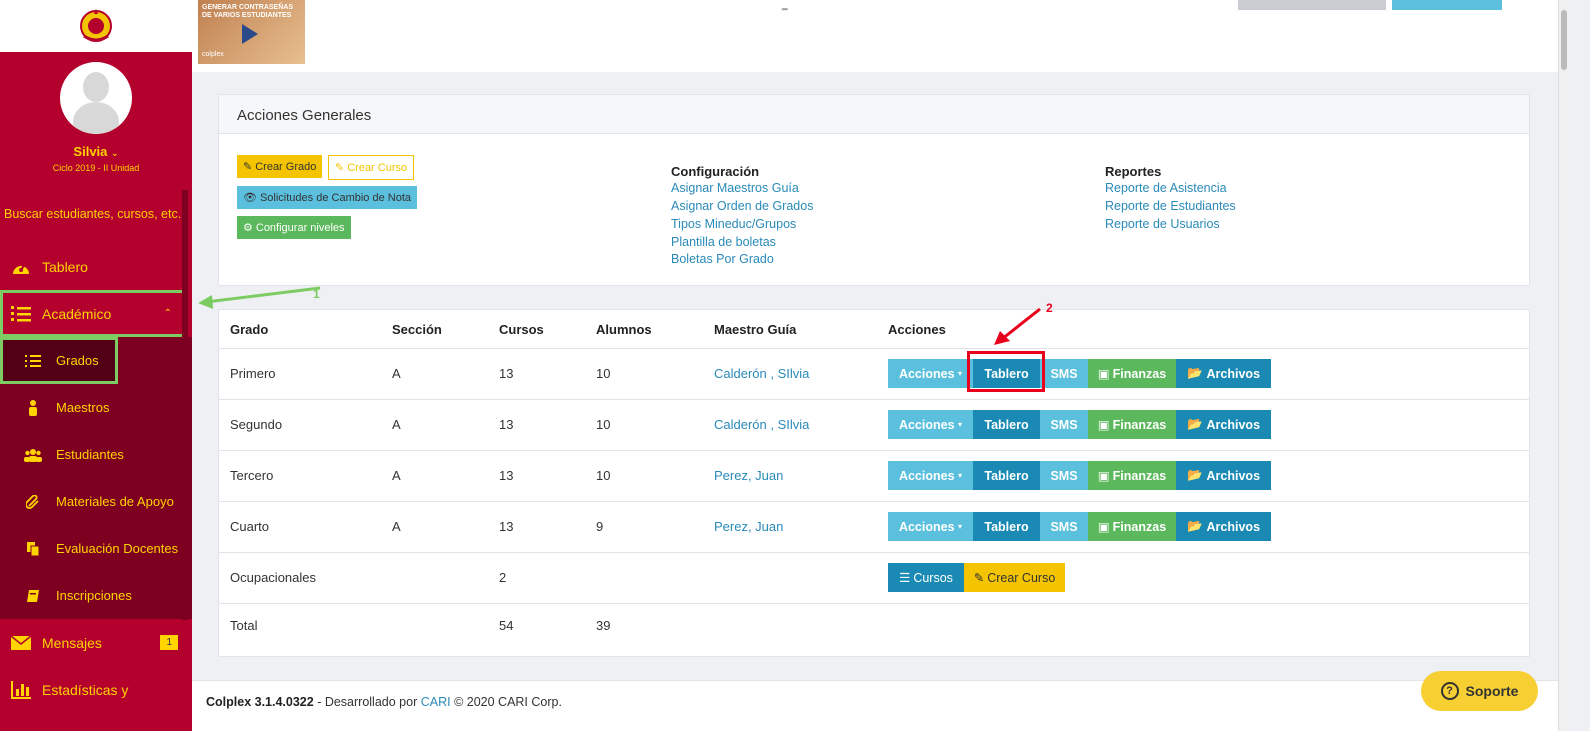 This screenshot has height=731, width=1590. Describe the element at coordinates (1447, 5) in the screenshot. I see `top-button-blue` at that location.